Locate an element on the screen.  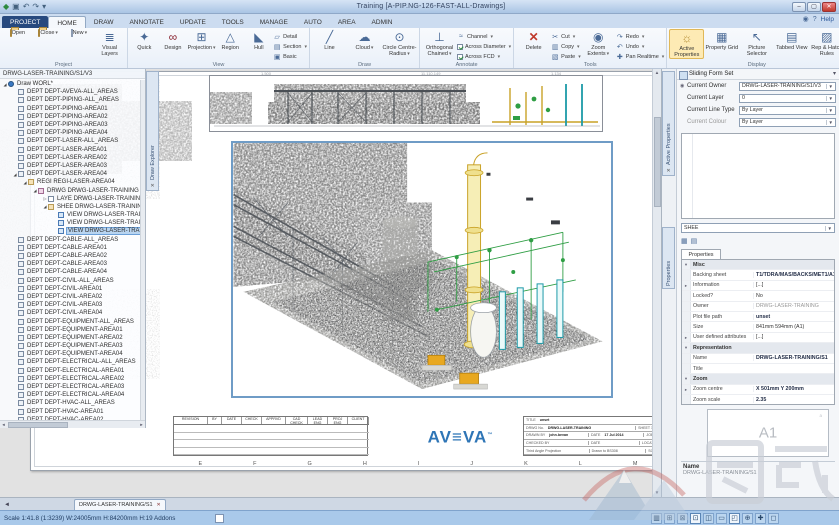
visual-layers-button: ≣ Visual Layers is located at coordinates (109, 43).